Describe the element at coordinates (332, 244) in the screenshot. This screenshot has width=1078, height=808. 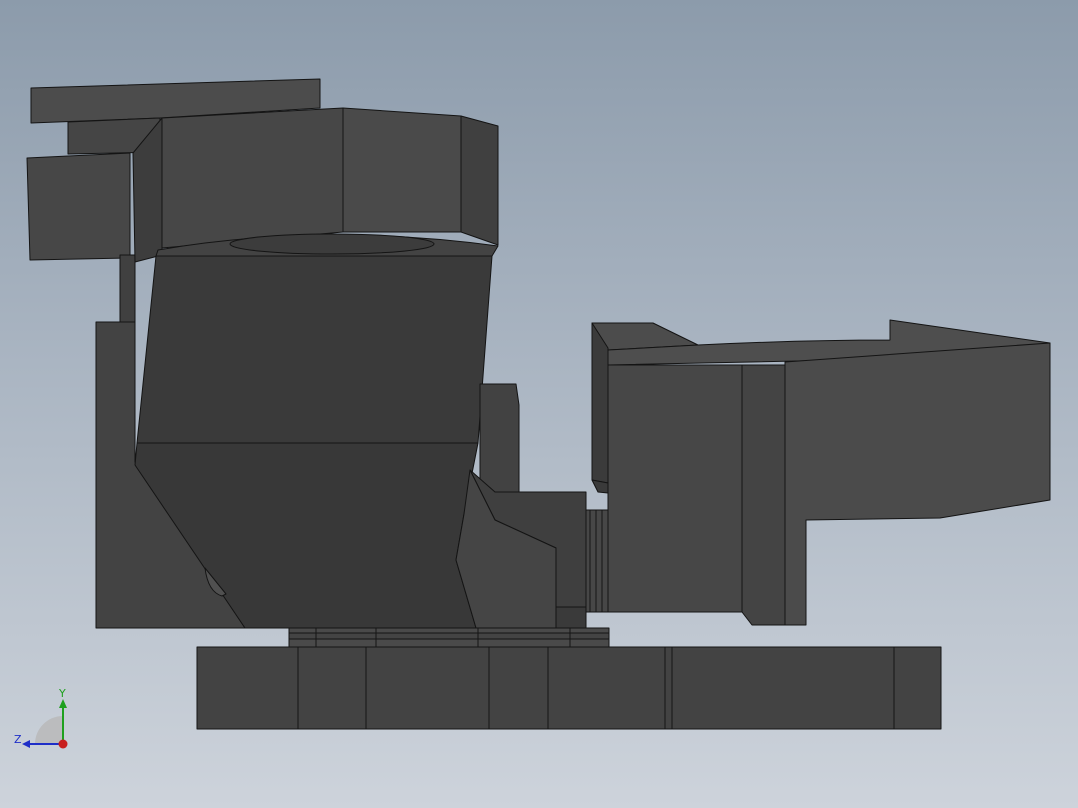
I see `bore-hole` at that location.